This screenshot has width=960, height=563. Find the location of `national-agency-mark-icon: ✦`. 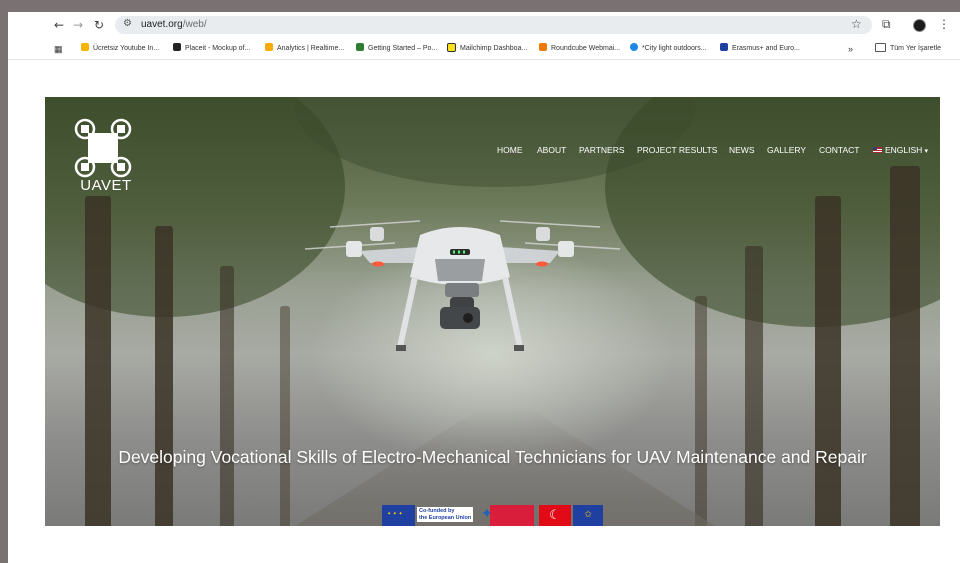

national-agency-mark-icon: ✦ is located at coordinates (487, 514).